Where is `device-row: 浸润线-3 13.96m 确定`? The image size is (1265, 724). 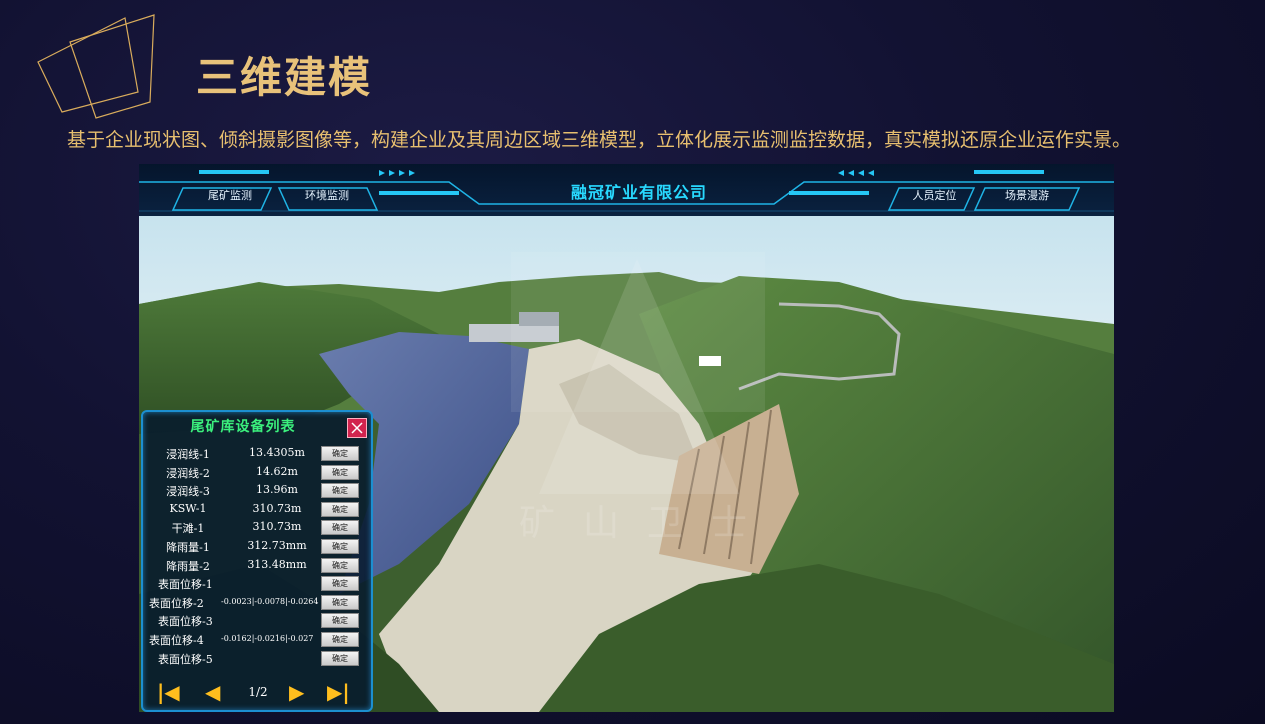
device-row: 浸润线-3 13.96m 确定 is located at coordinates (257, 490).